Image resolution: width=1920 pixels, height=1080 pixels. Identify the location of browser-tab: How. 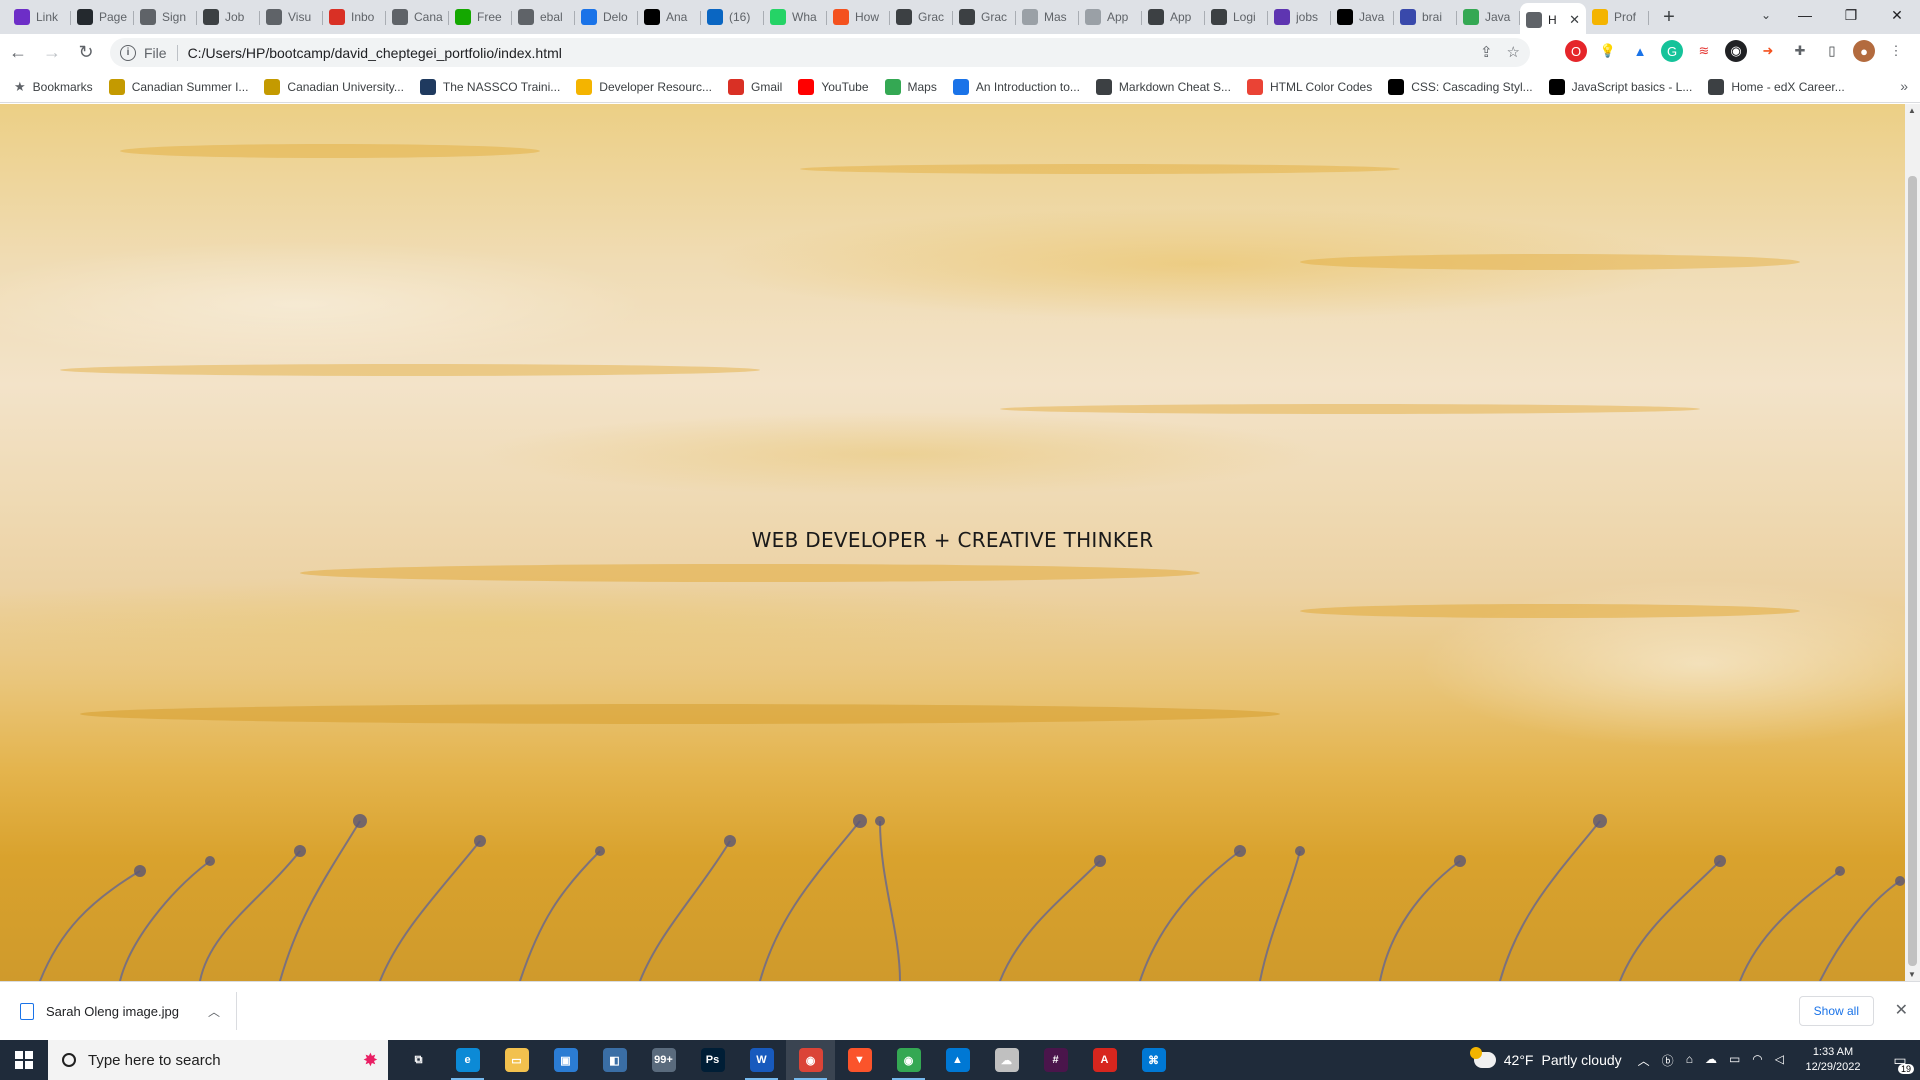
(858, 17).